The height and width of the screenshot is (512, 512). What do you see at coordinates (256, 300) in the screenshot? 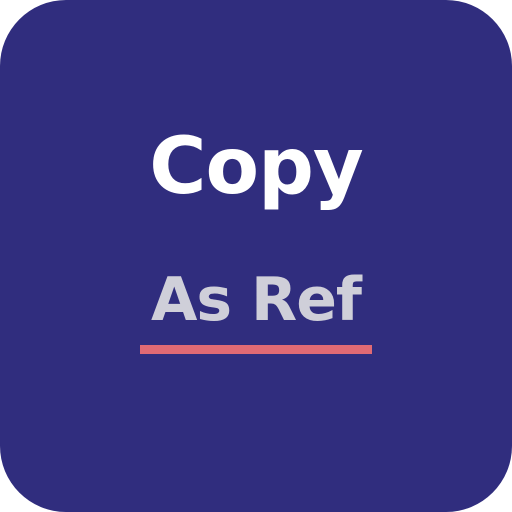
I see `icon-subtitle: As Ref` at bounding box center [256, 300].